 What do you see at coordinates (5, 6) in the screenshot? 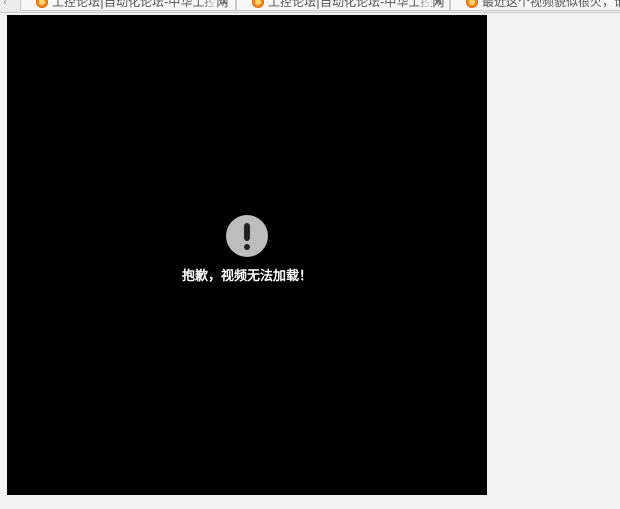
I see `tab-scroll-left-button: ‹` at bounding box center [5, 6].